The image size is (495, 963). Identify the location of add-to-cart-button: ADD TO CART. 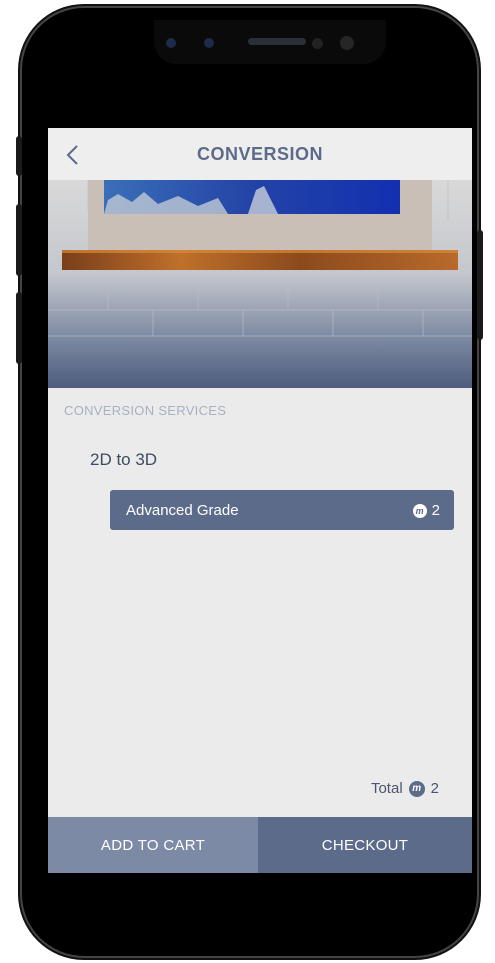
(153, 845).